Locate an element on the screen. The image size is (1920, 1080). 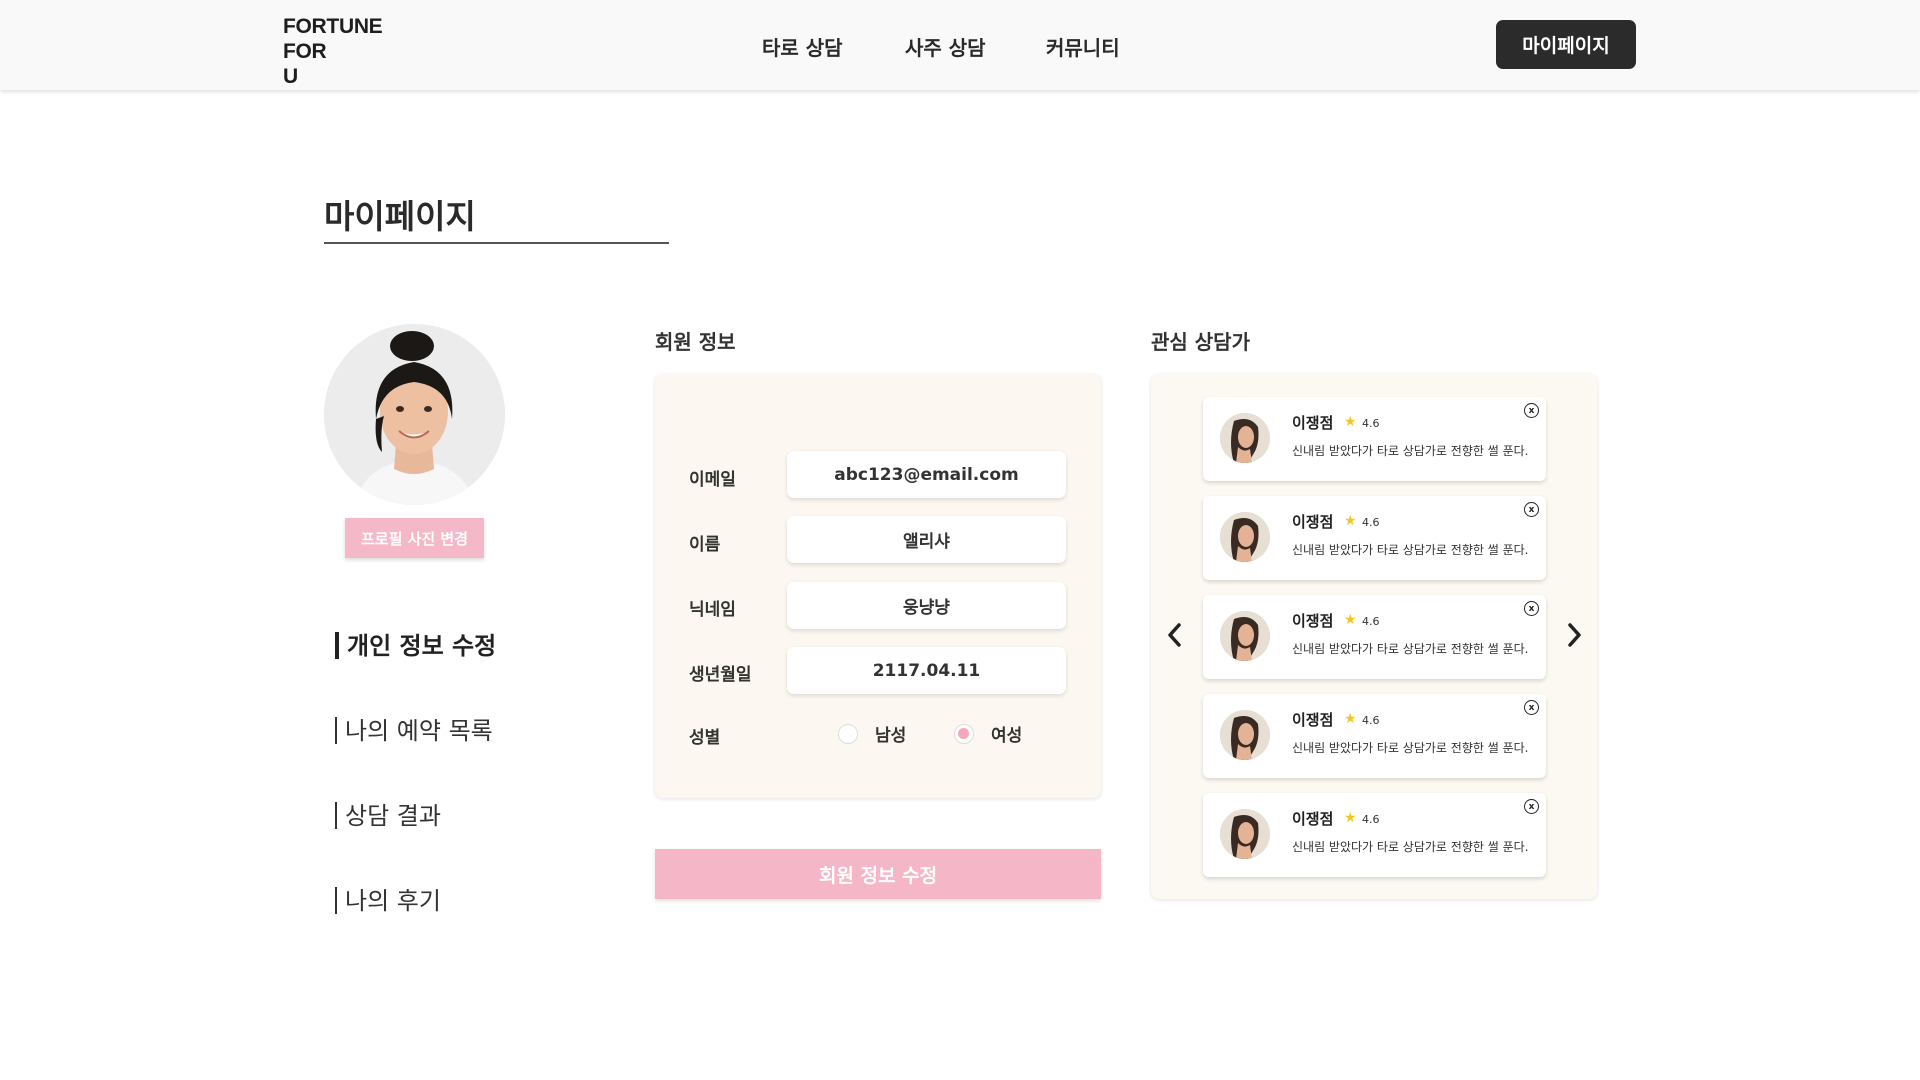
chevron-right-icon is located at coordinates (1574, 635).